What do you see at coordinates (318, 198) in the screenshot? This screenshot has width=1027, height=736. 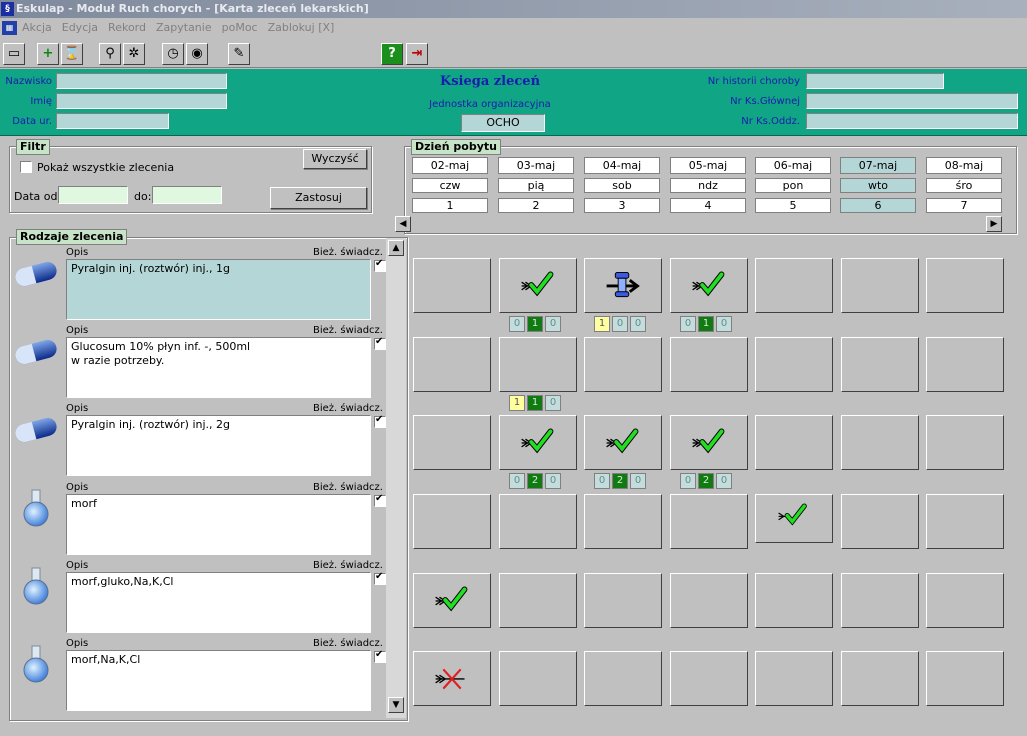 I see `apply-button: Zastosuj` at bounding box center [318, 198].